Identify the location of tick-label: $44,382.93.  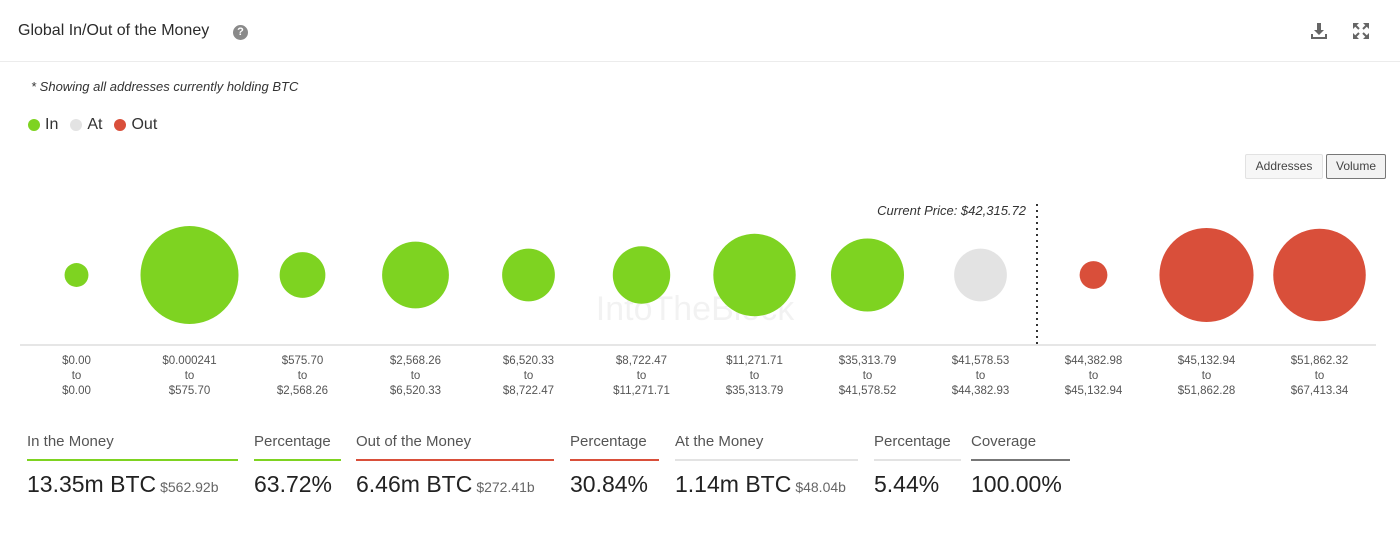
(981, 391).